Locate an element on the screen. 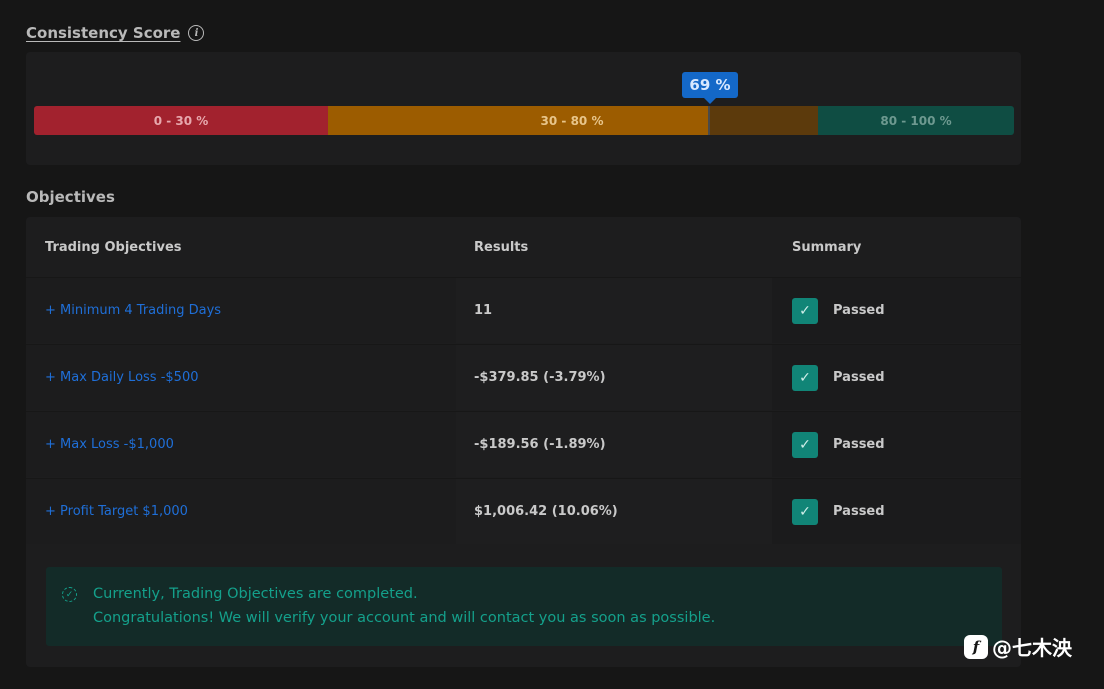 The width and height of the screenshot is (1104, 689). segment-high: 80 - 100 % is located at coordinates (916, 120).